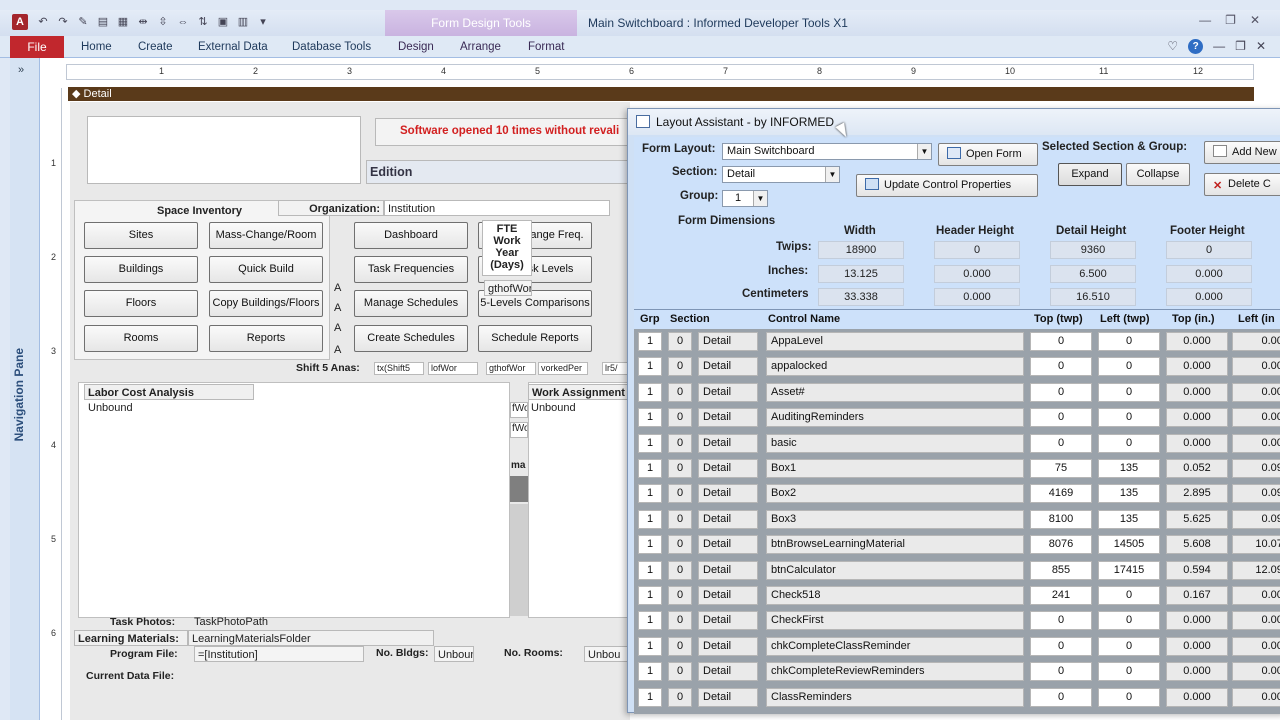 This screenshot has width=1280, height=720. I want to click on file-tab: File, so click(37, 47).